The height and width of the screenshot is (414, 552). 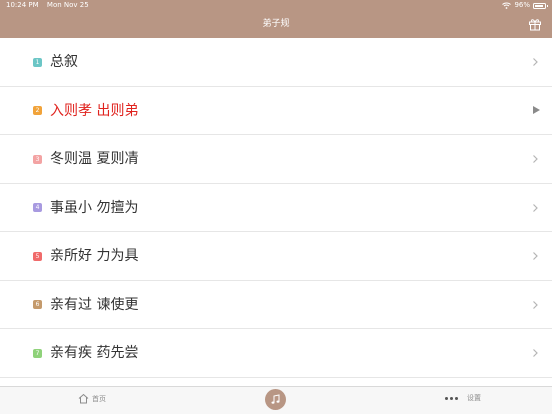 What do you see at coordinates (536, 110) in the screenshot?
I see `playing-indicator-icon` at bounding box center [536, 110].